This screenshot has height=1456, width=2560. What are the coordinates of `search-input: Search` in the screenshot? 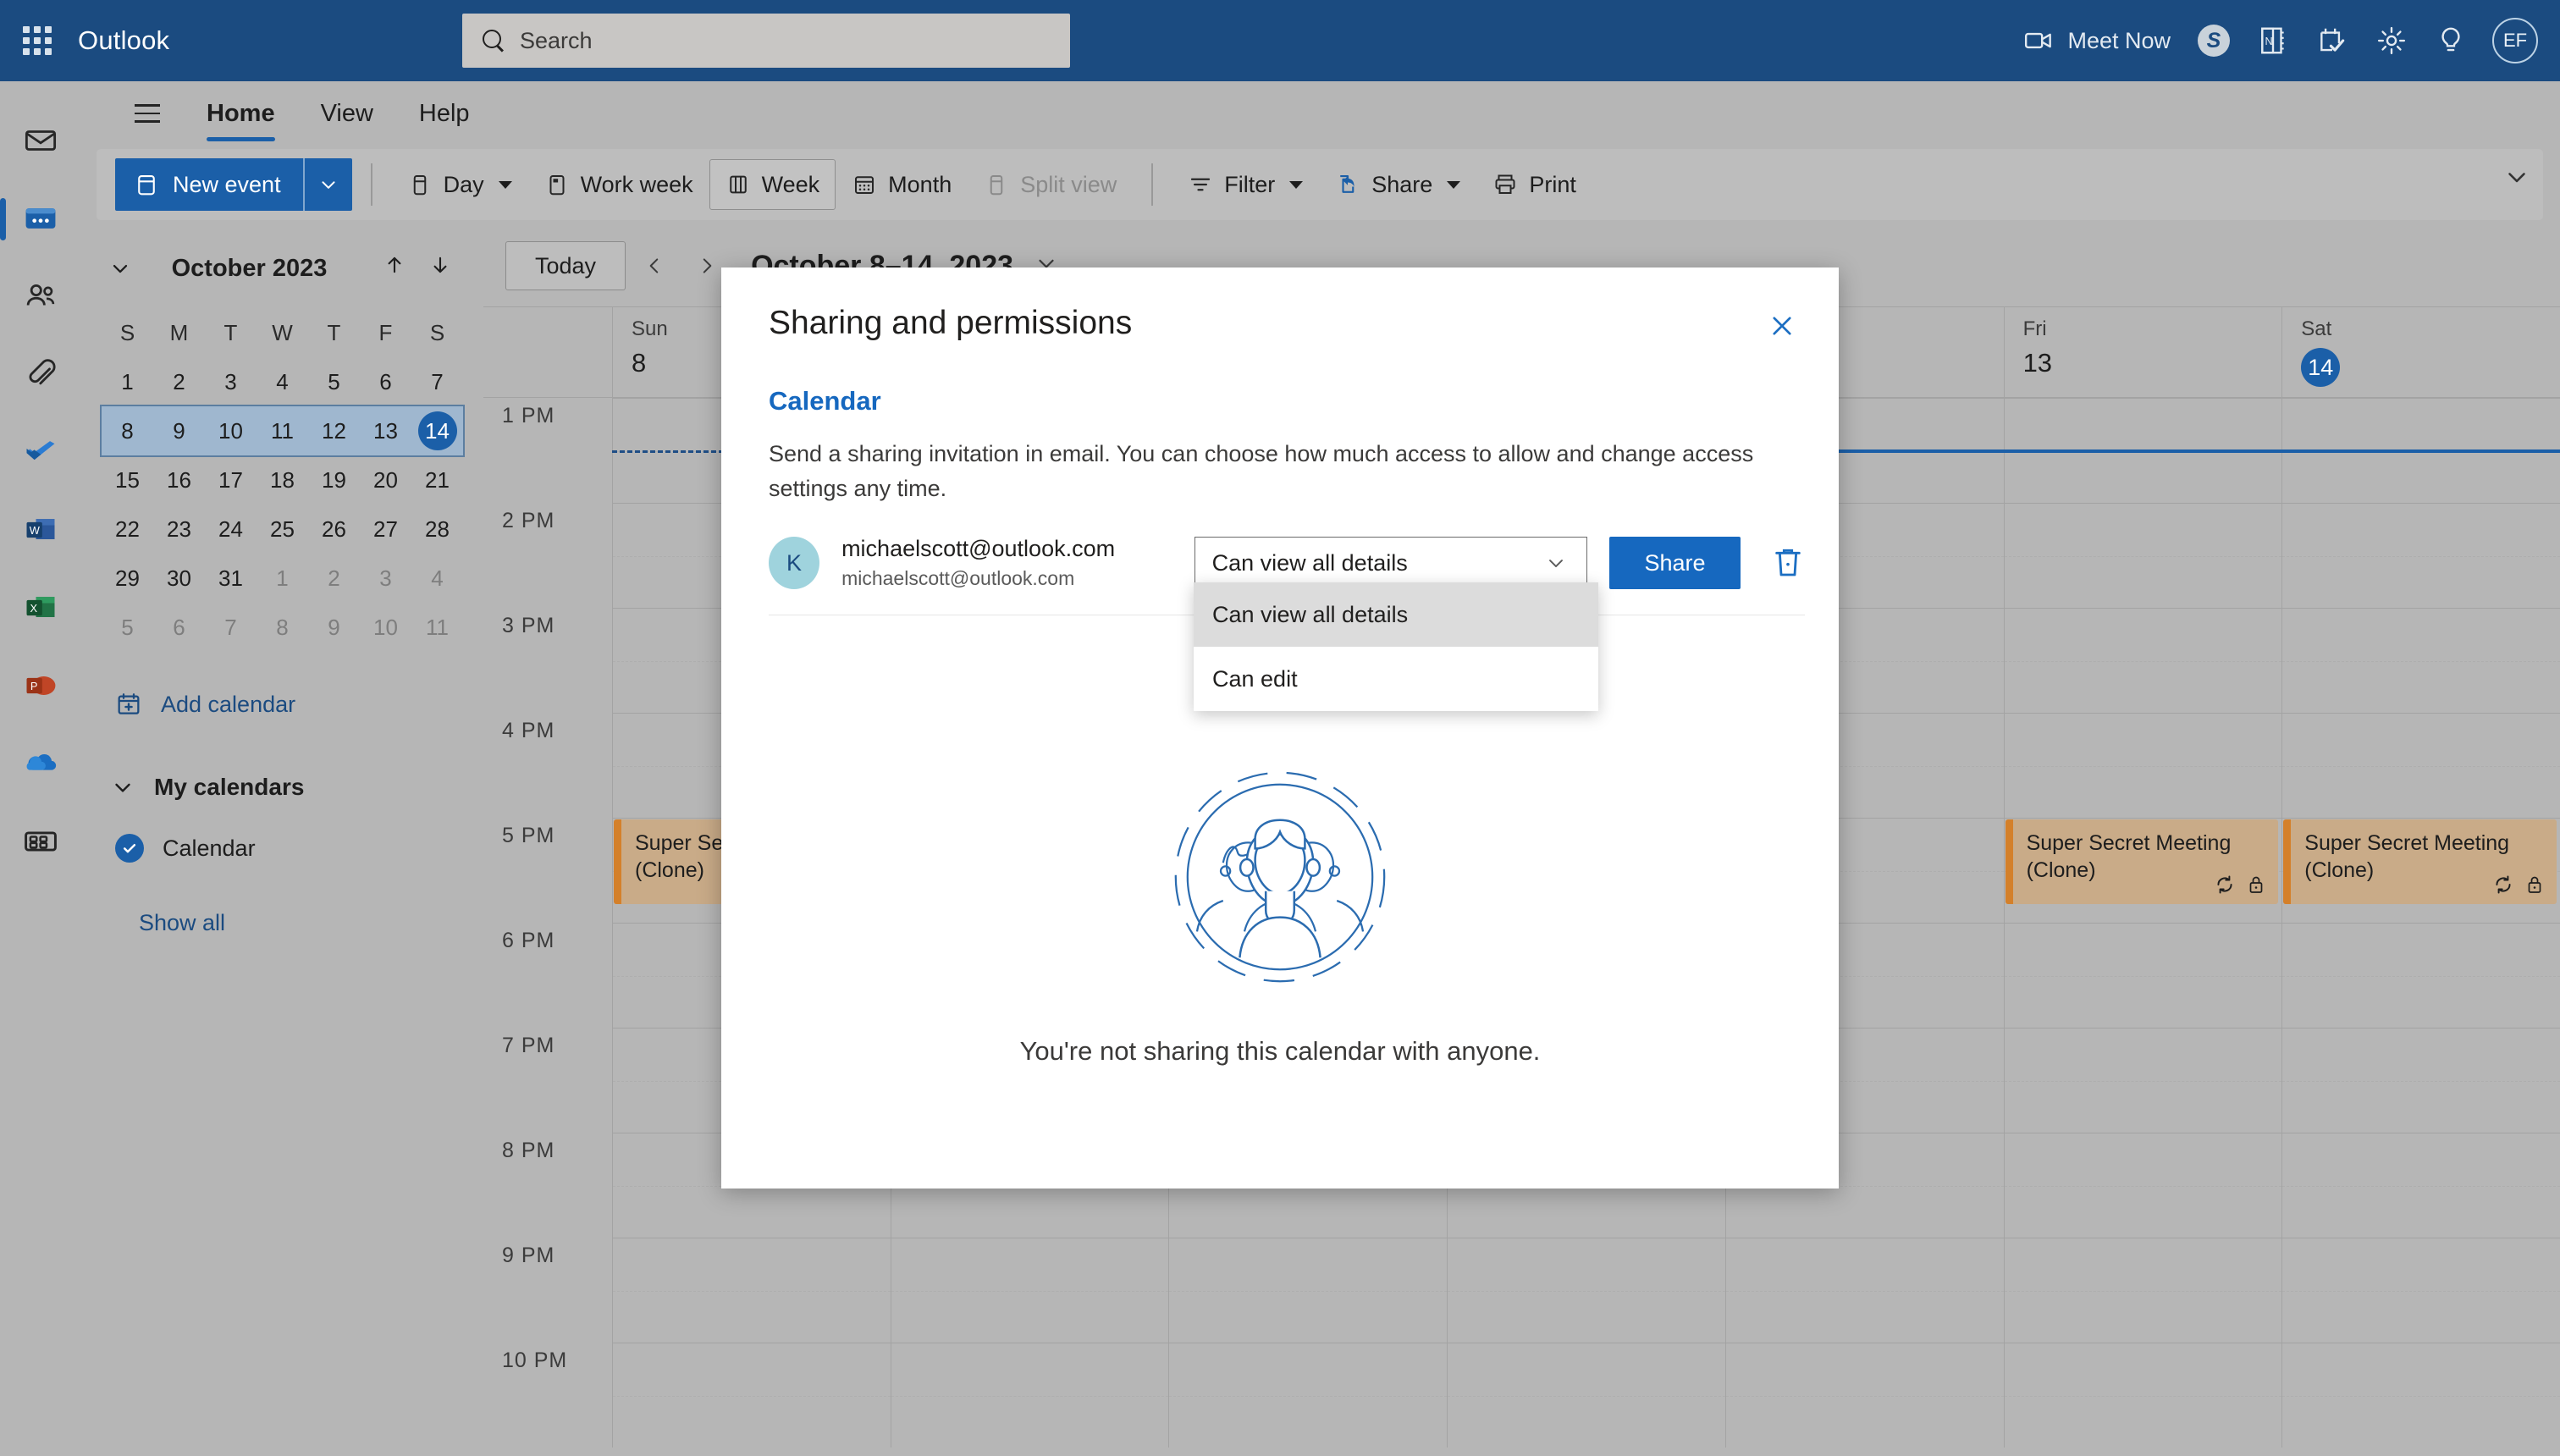 It's located at (766, 41).